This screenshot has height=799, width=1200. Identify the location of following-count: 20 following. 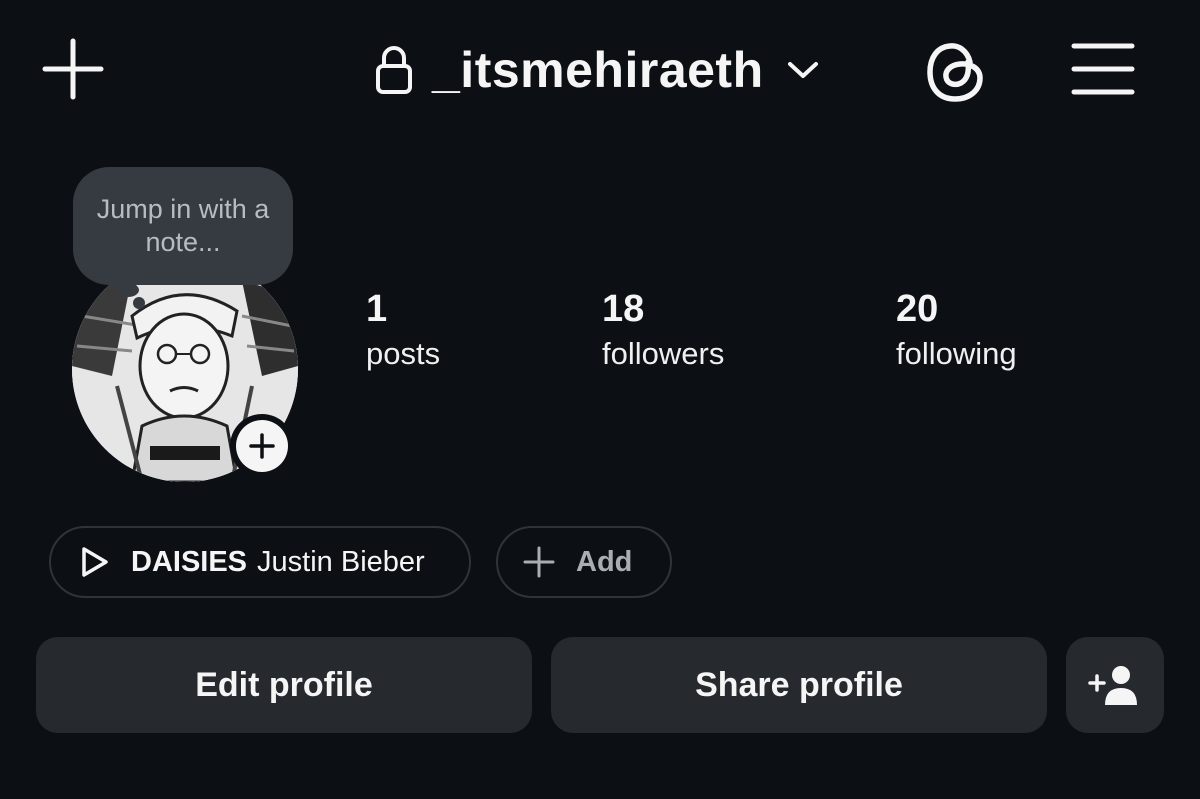
(956, 331).